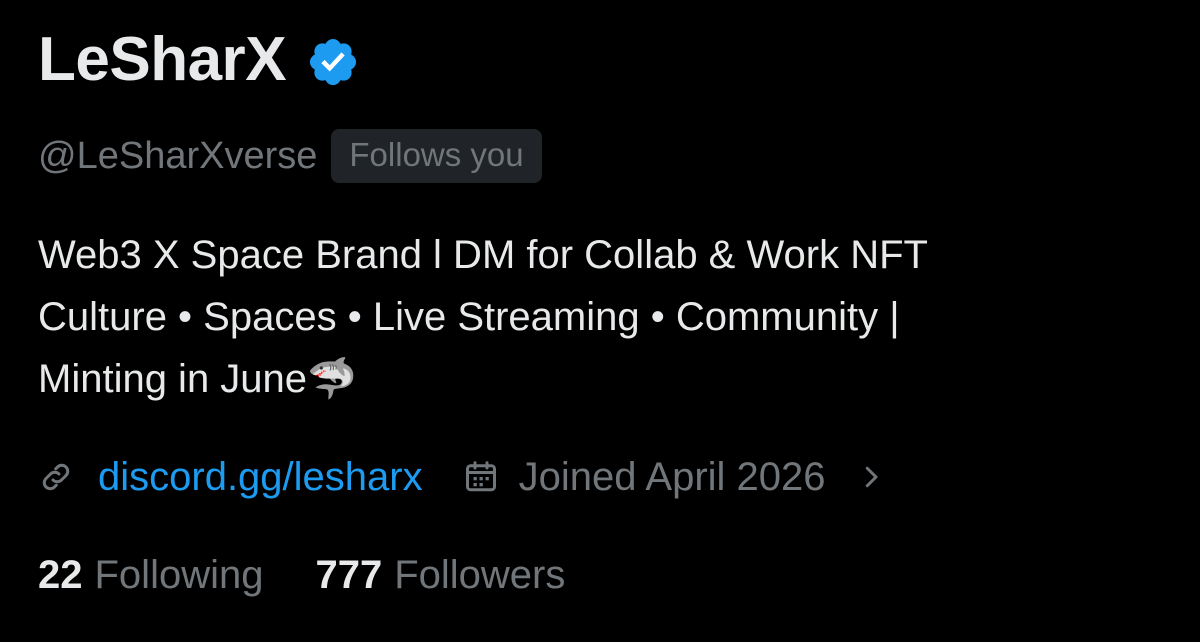  Describe the element at coordinates (333, 62) in the screenshot. I see `verified-badge-icon` at that location.